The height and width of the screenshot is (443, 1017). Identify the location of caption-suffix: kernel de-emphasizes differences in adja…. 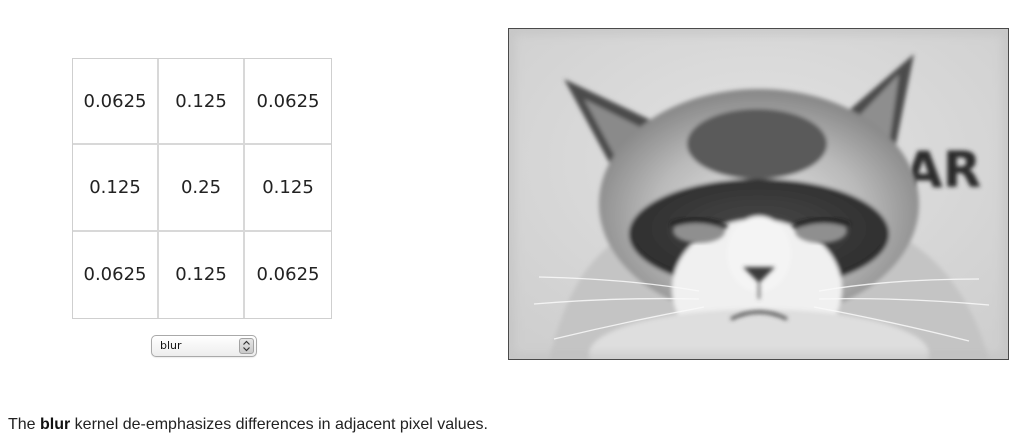
(279, 424).